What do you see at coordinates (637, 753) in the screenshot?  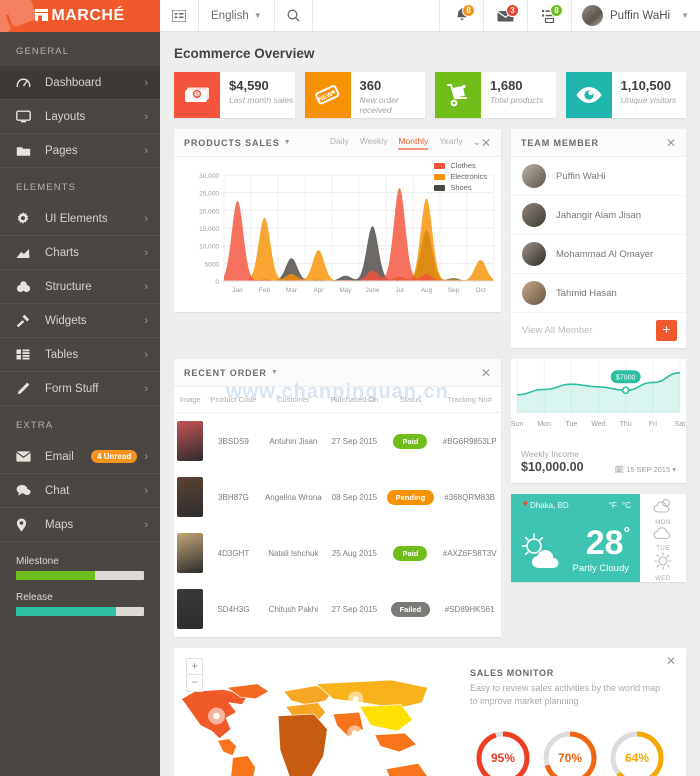 I see `donut-ring: 64%` at bounding box center [637, 753].